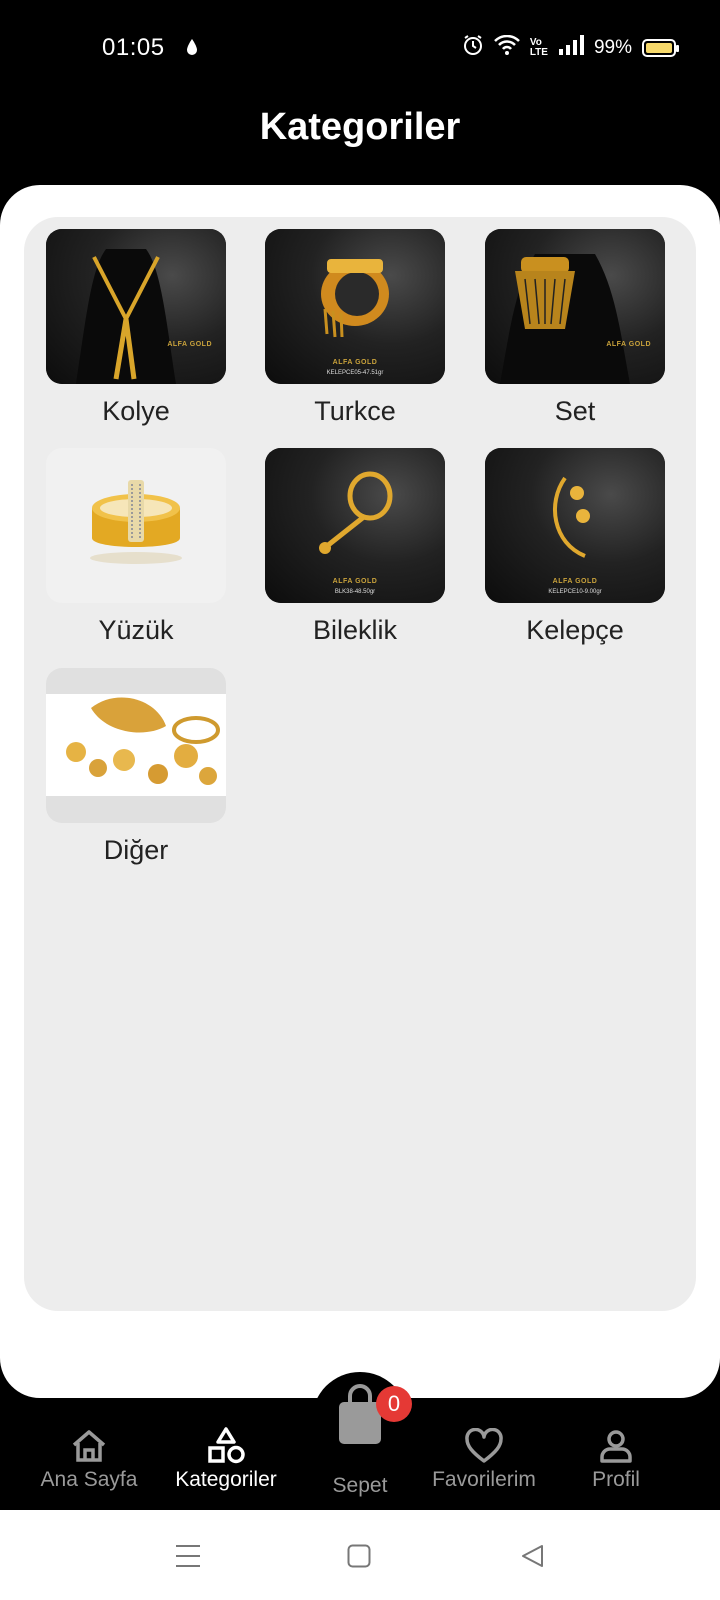 The height and width of the screenshot is (1600, 720). Describe the element at coordinates (192, 49) in the screenshot. I see `data-saver-icon` at that location.